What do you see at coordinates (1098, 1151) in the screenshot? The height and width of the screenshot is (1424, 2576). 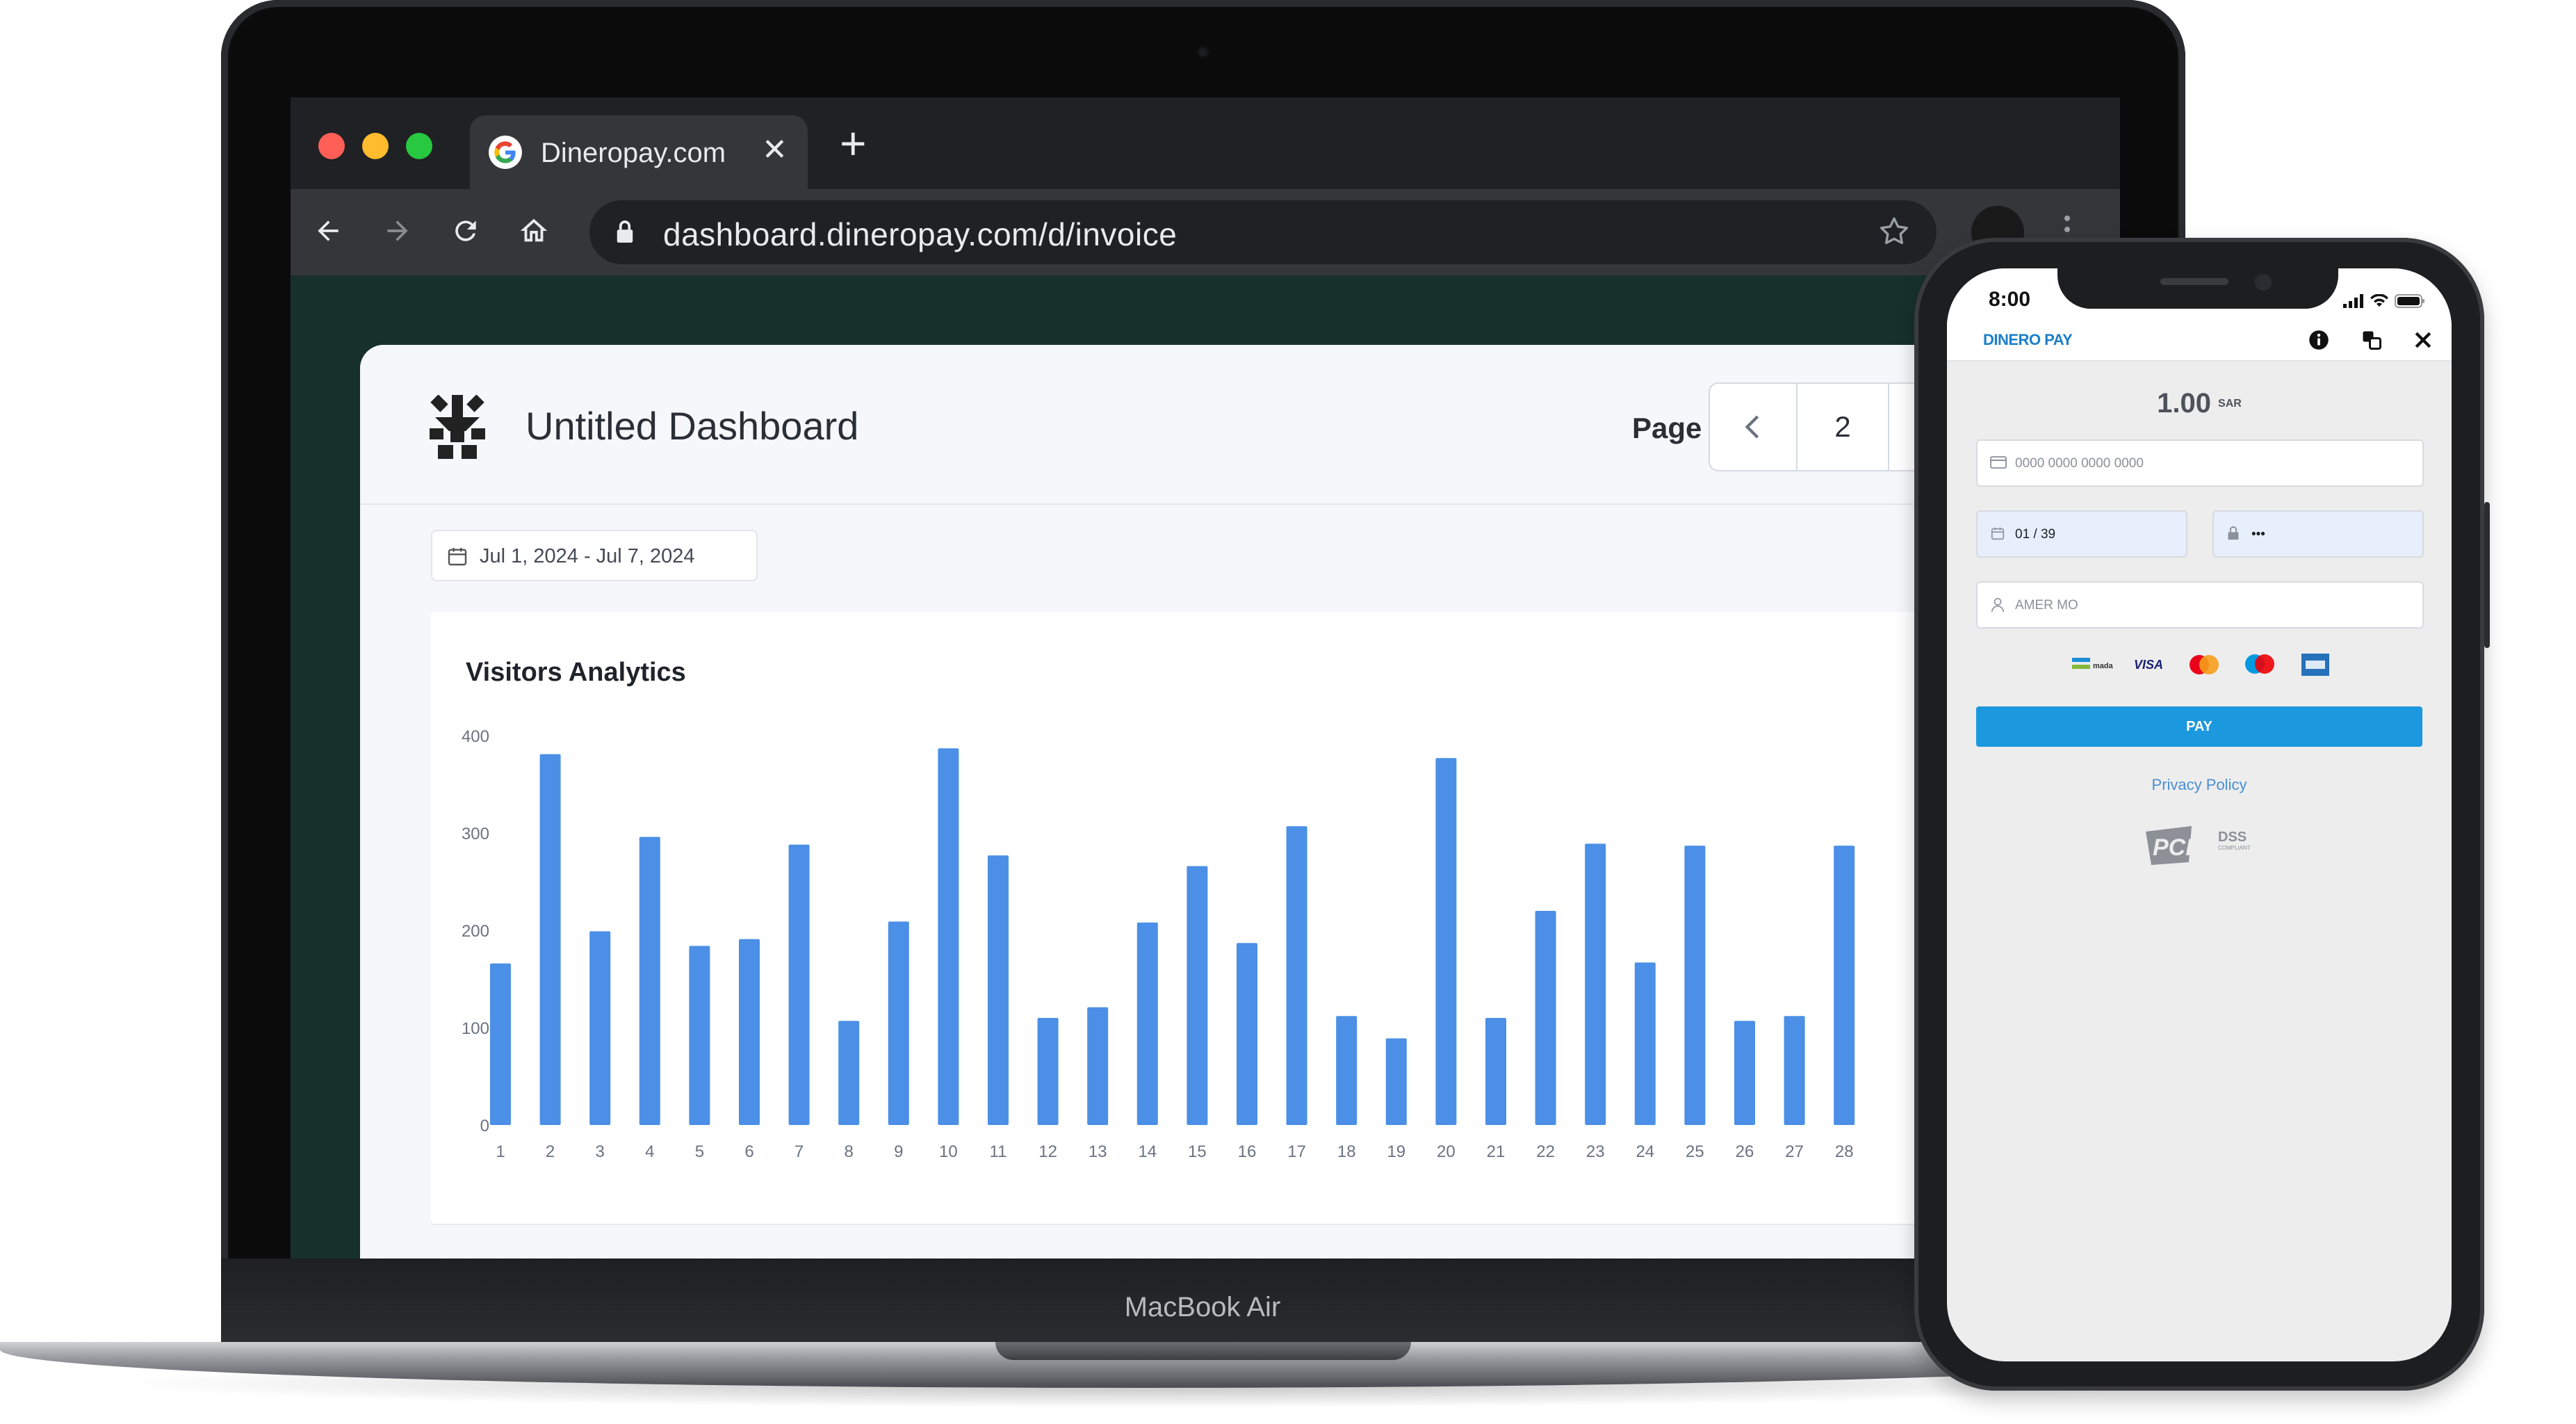 I see `x-tick-label: 13` at bounding box center [1098, 1151].